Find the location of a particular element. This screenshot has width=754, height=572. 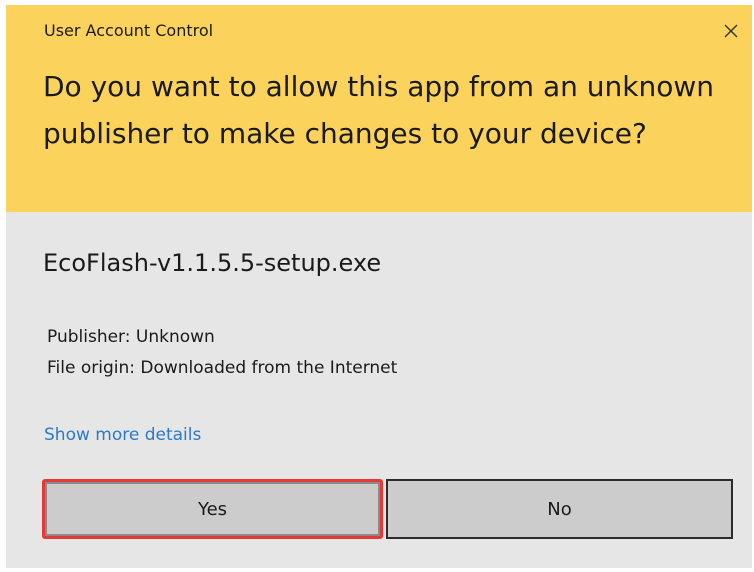

close-button is located at coordinates (731, 31).